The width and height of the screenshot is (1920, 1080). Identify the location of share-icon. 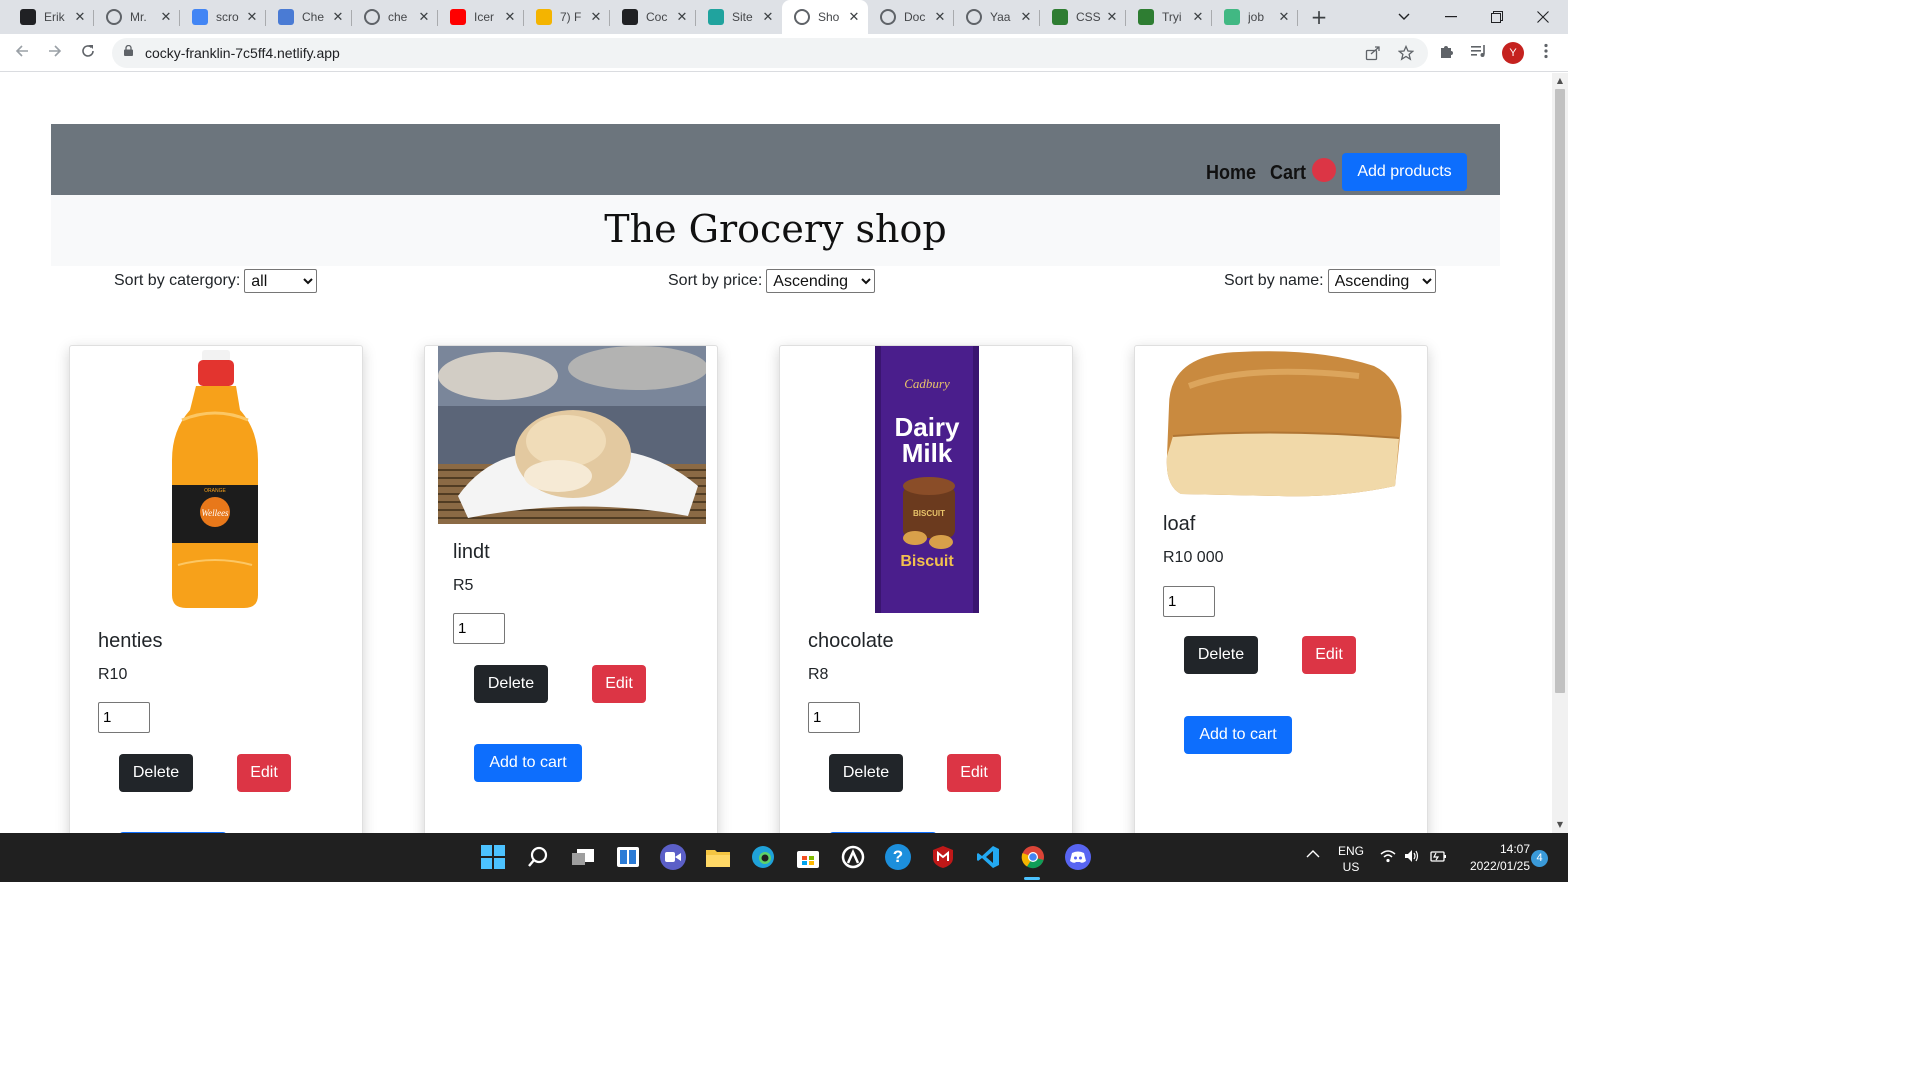
(1373, 53).